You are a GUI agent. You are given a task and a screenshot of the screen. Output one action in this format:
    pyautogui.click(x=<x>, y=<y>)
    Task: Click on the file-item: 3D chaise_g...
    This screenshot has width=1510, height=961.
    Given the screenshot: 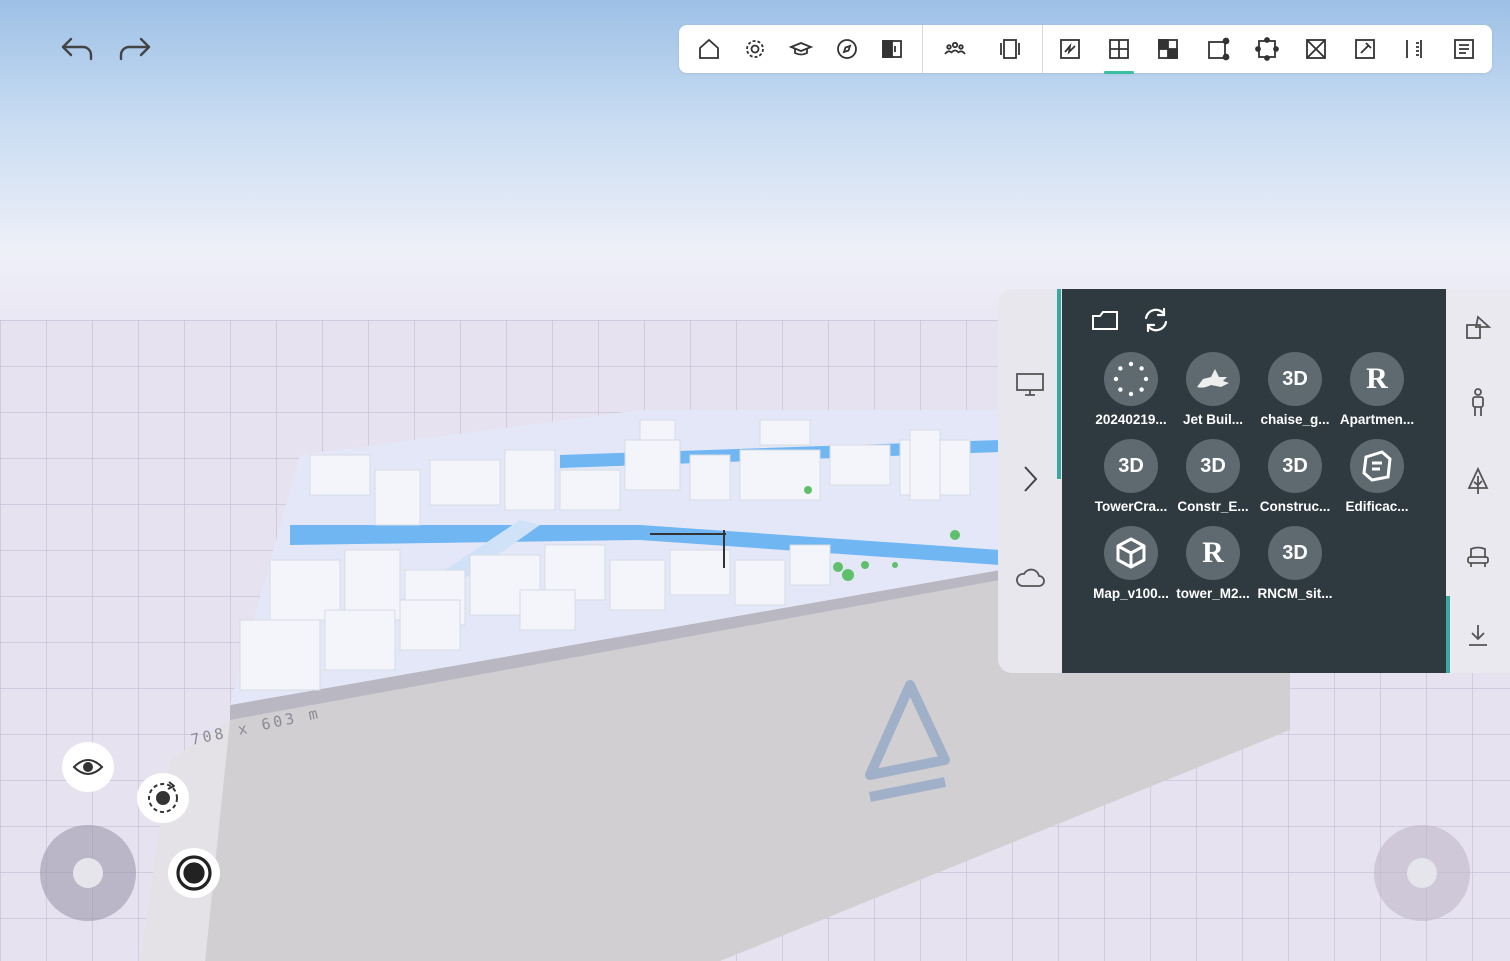 What is the action you would take?
    pyautogui.click(x=1295, y=389)
    